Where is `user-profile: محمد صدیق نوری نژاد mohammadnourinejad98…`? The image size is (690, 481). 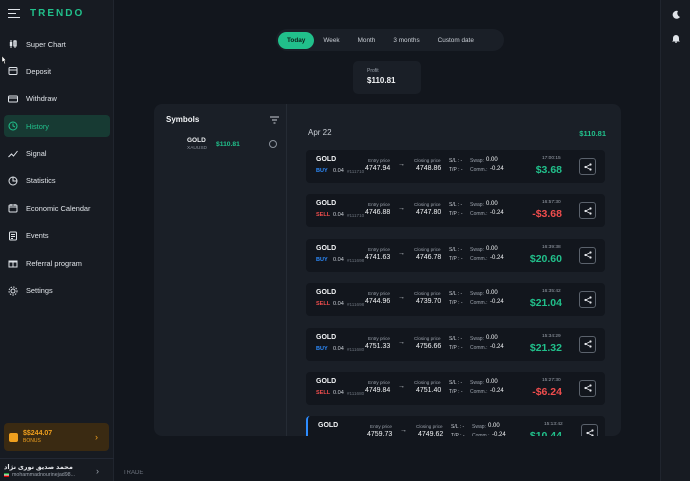 user-profile: محمد صدیق نوری نژاد mohammadnourinejad98… is located at coordinates (57, 469).